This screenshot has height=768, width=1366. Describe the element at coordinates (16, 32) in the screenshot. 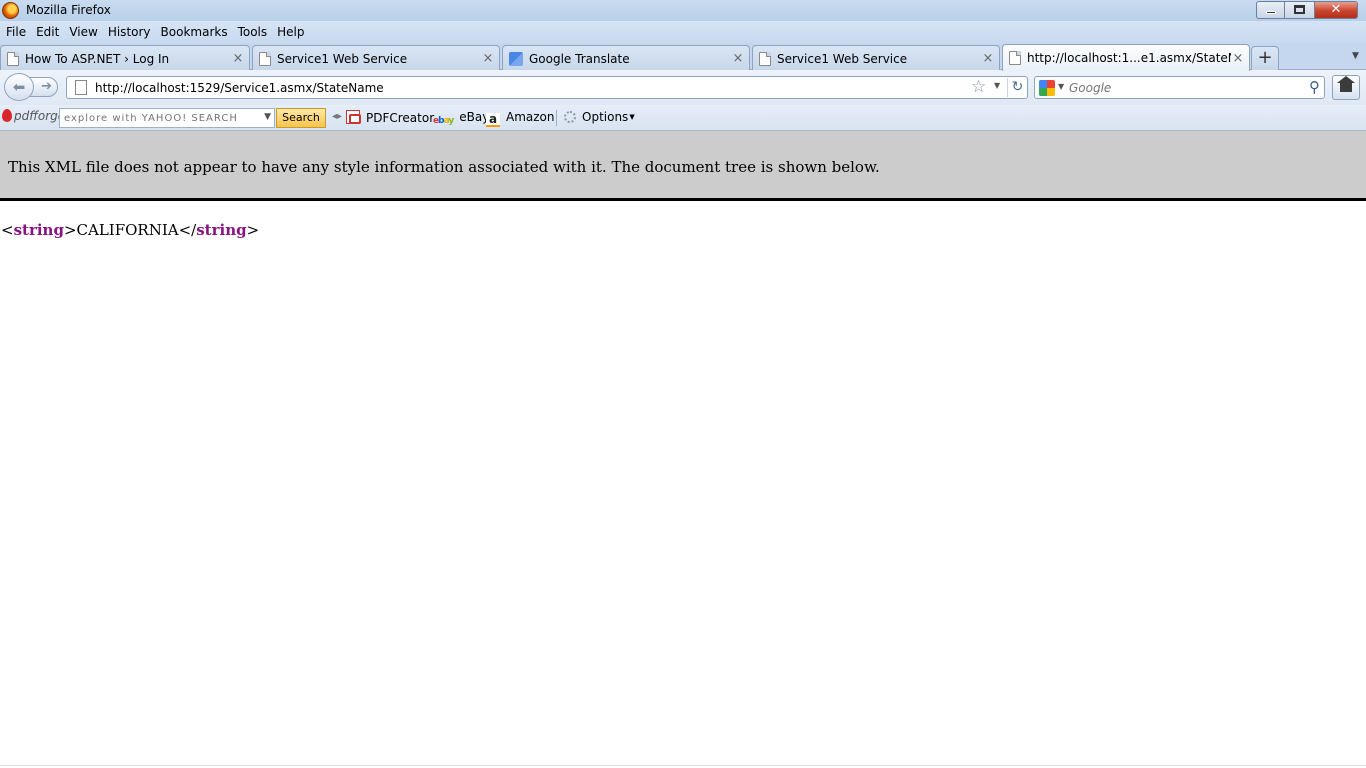

I see `menu-file: File` at that location.